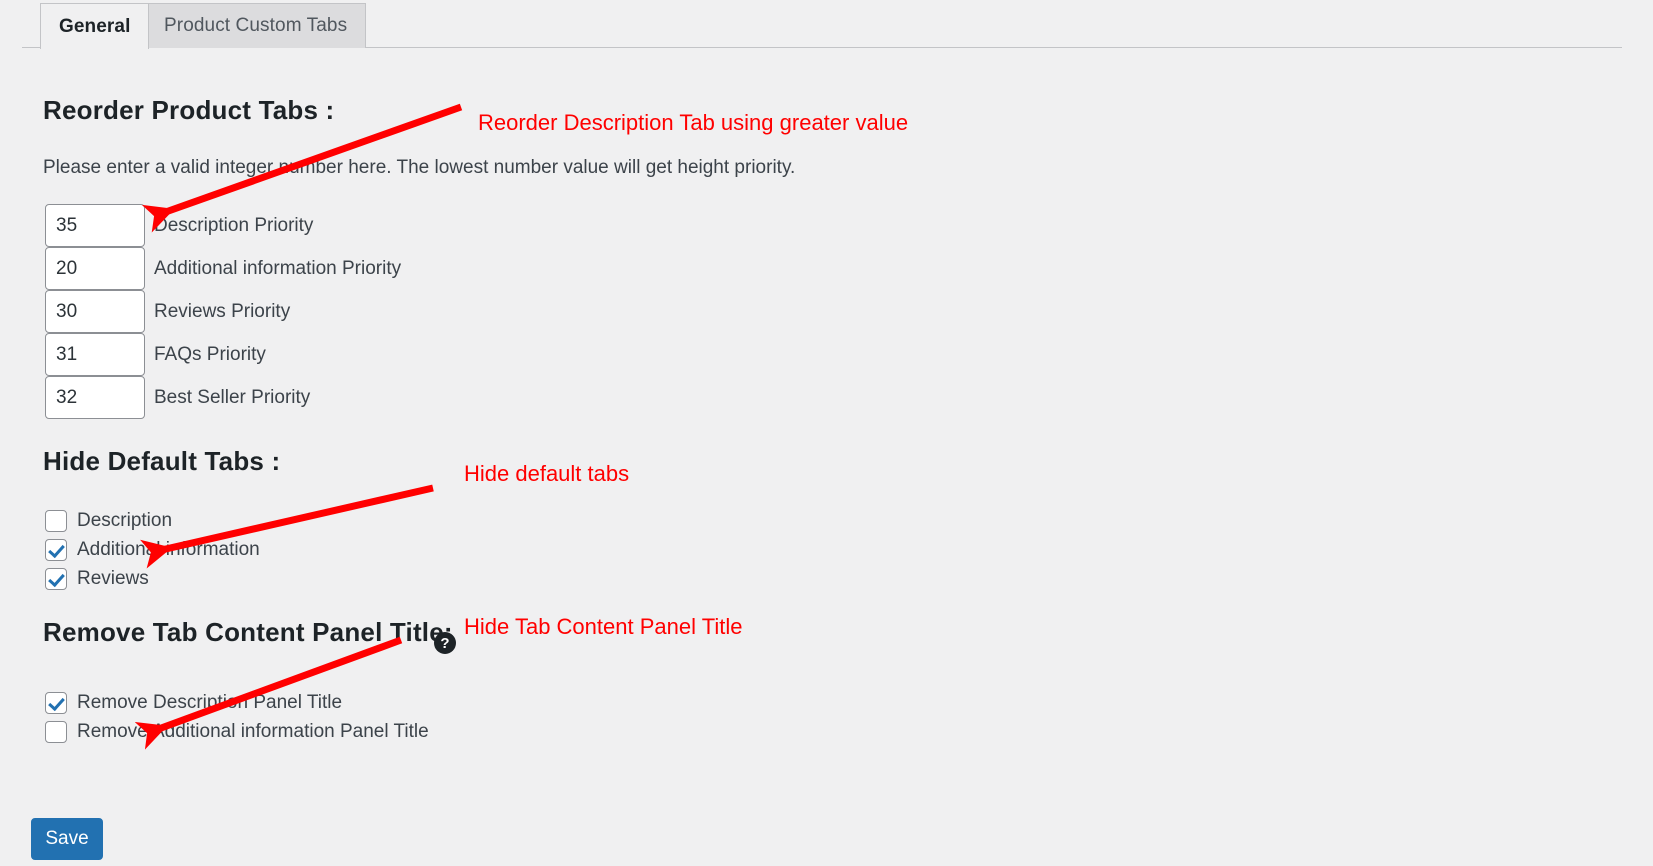  What do you see at coordinates (95, 354) in the screenshot?
I see `faqs-priority-input` at bounding box center [95, 354].